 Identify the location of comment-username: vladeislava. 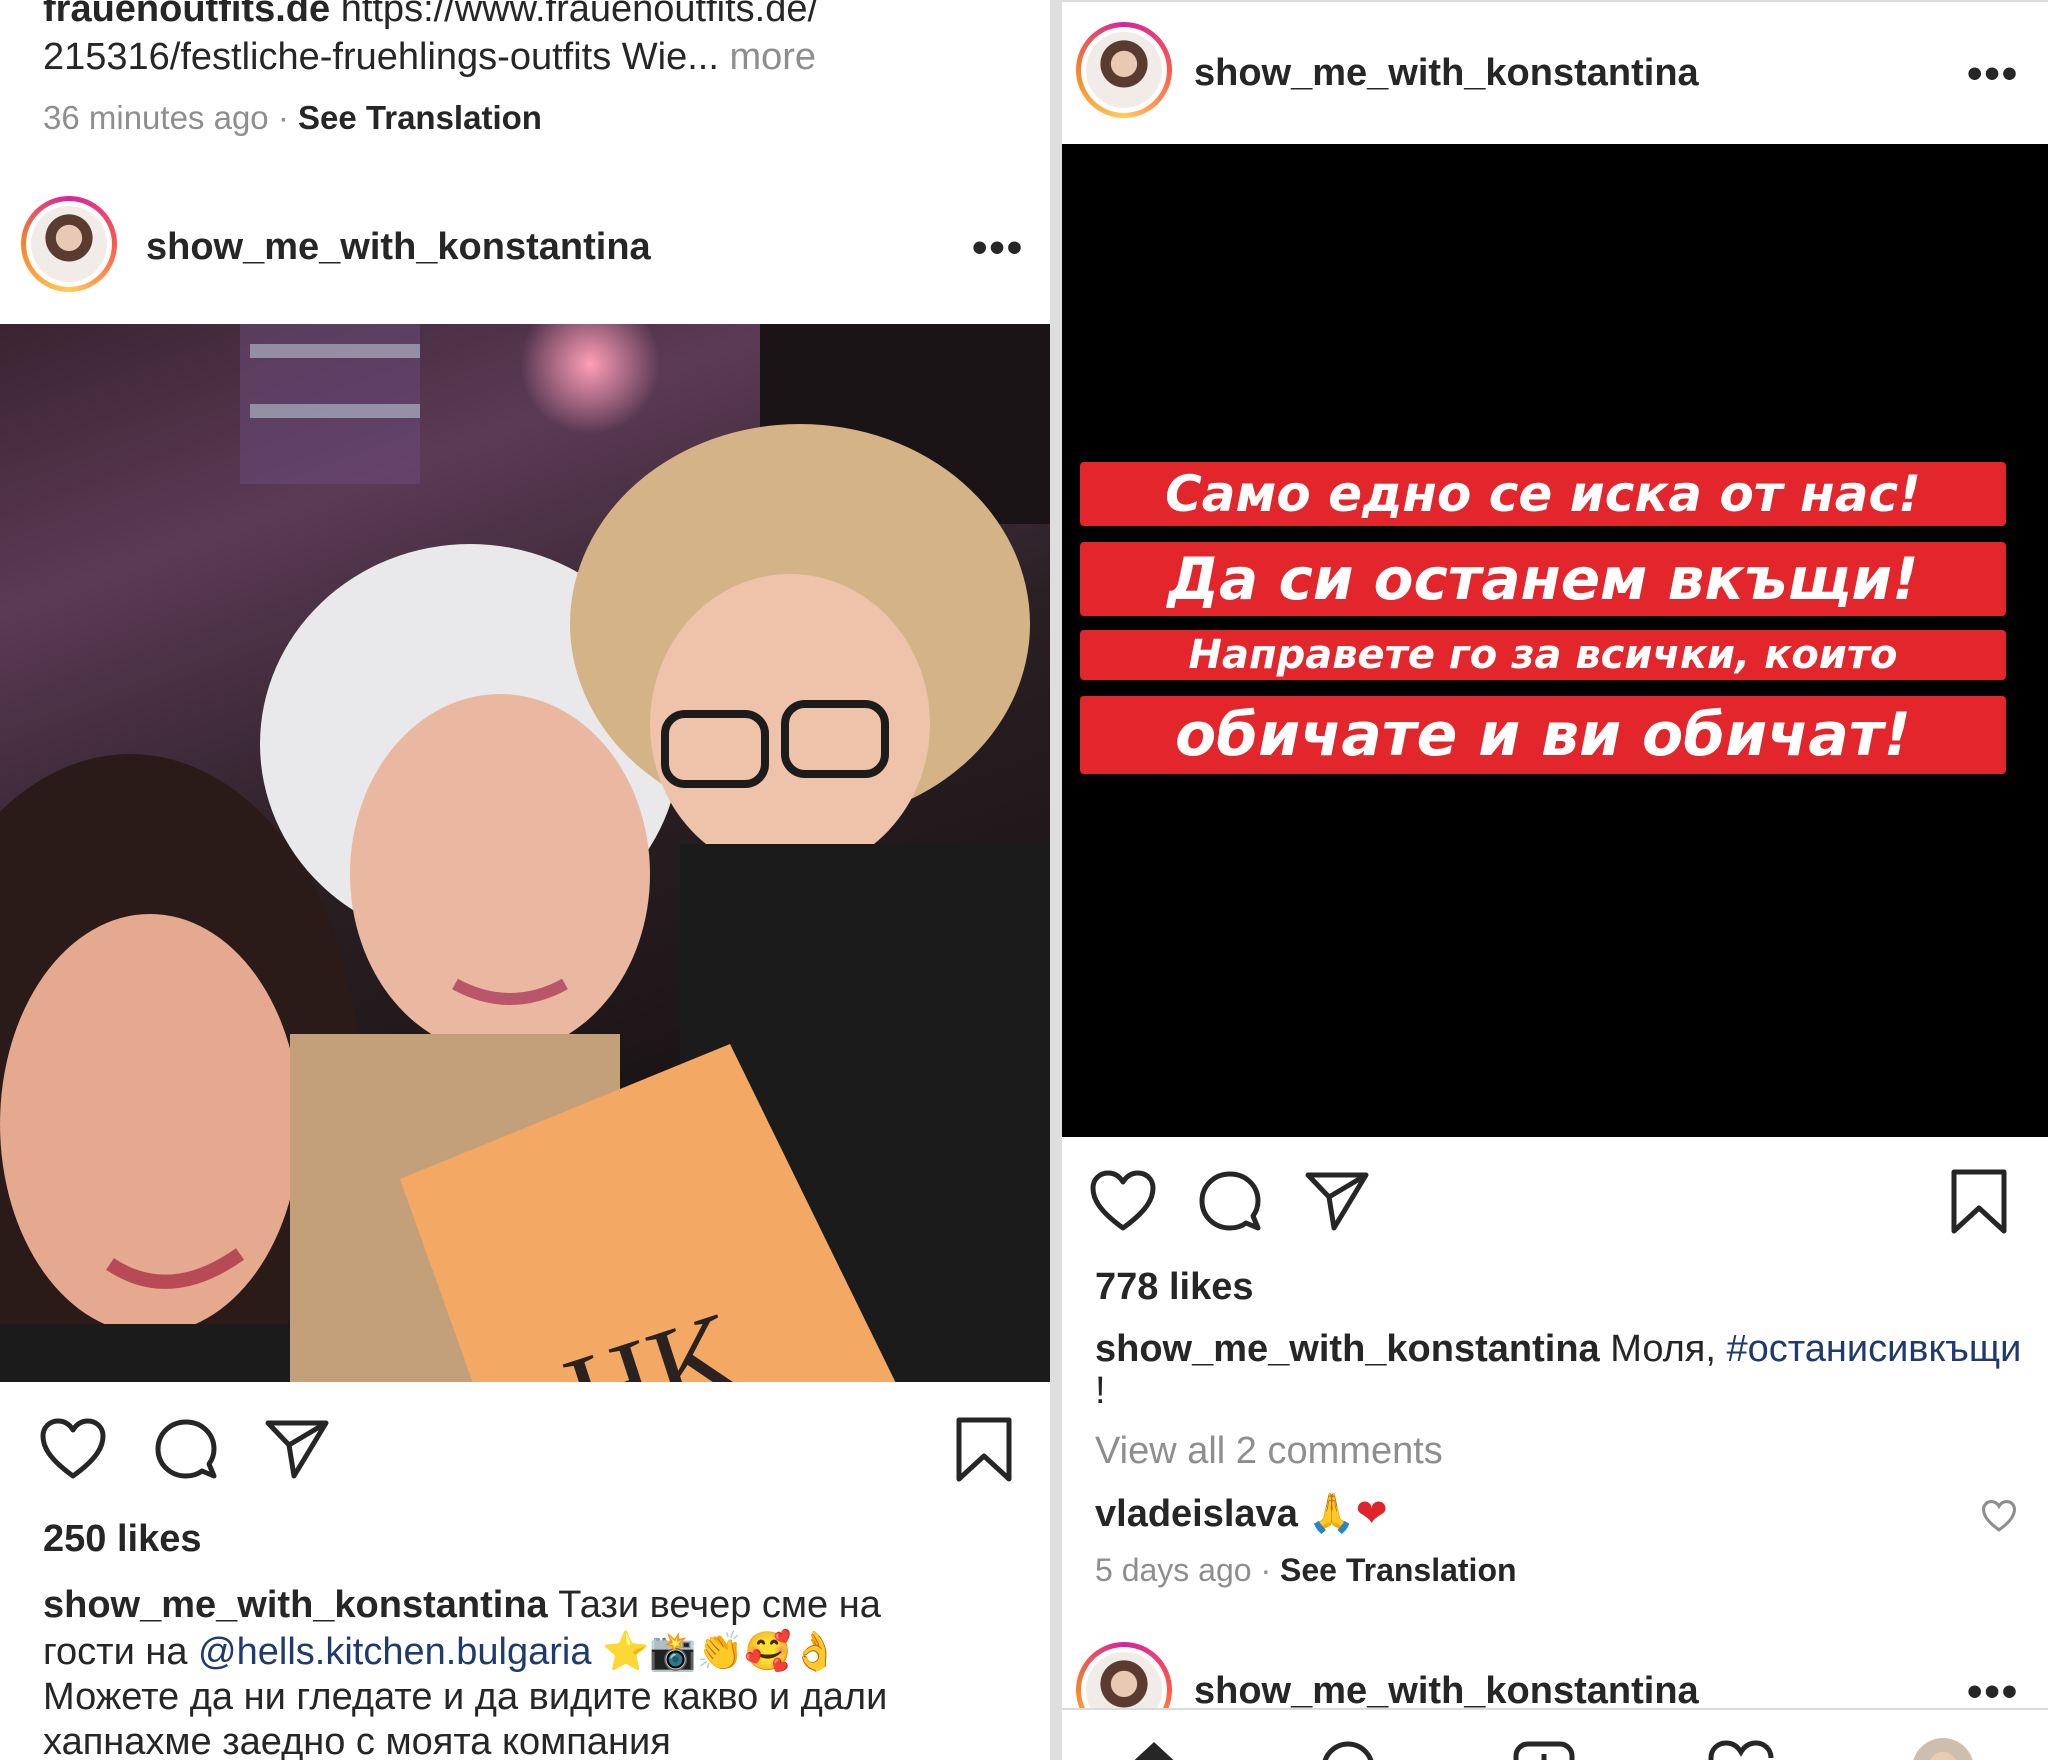
(1196, 1514).